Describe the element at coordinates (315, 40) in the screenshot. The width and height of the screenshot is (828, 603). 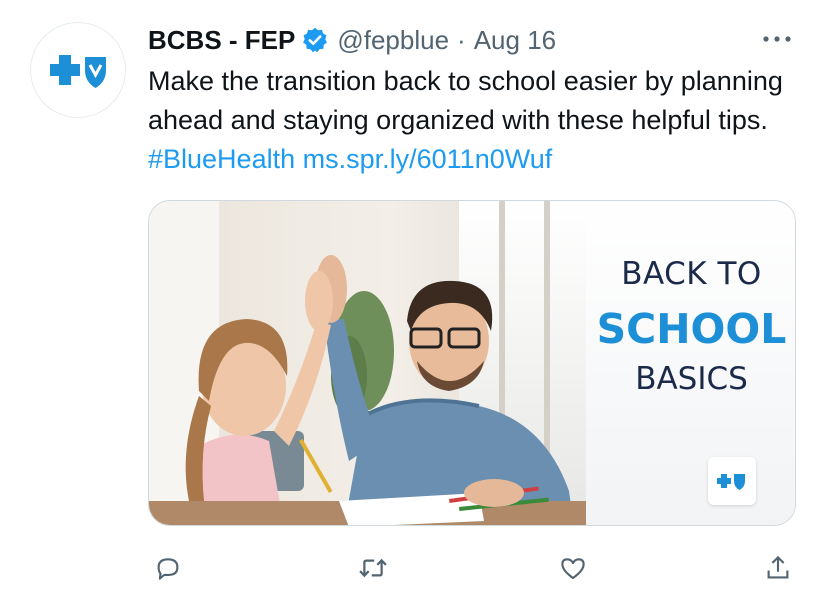
I see `verified-badge-icon` at that location.